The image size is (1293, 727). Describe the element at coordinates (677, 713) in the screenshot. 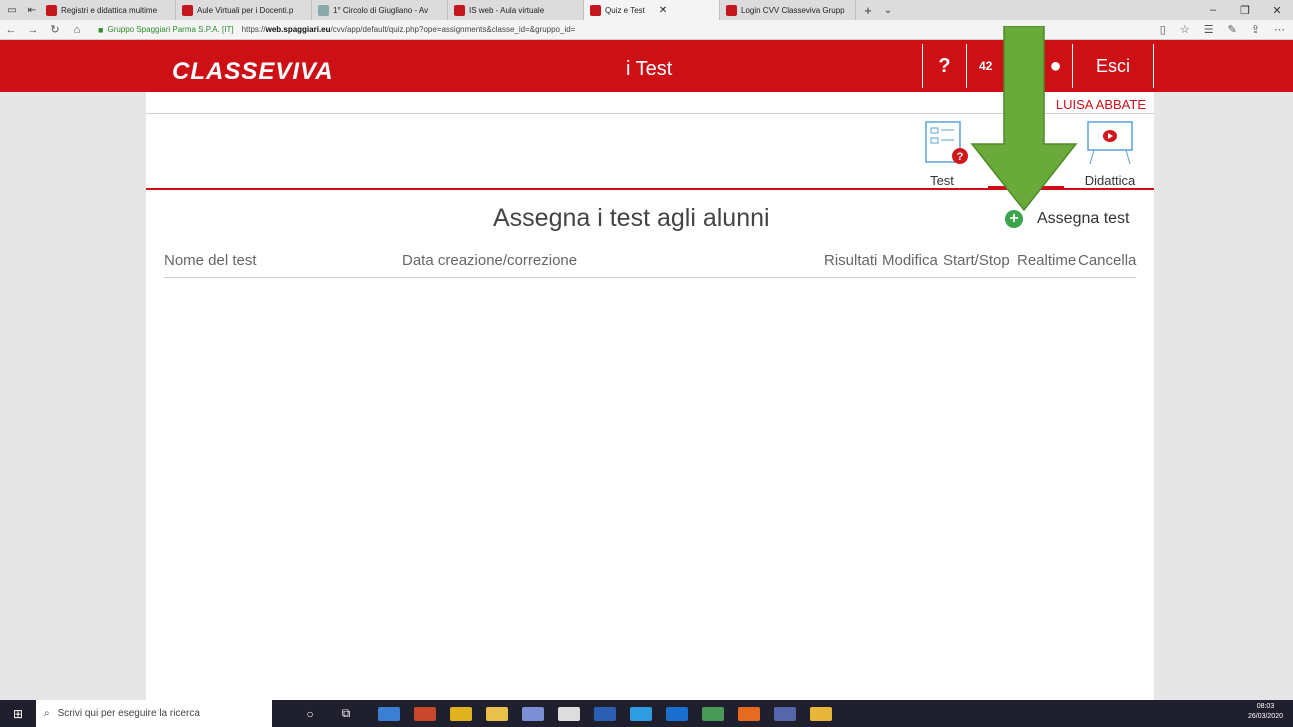

I see `edge-icon` at that location.